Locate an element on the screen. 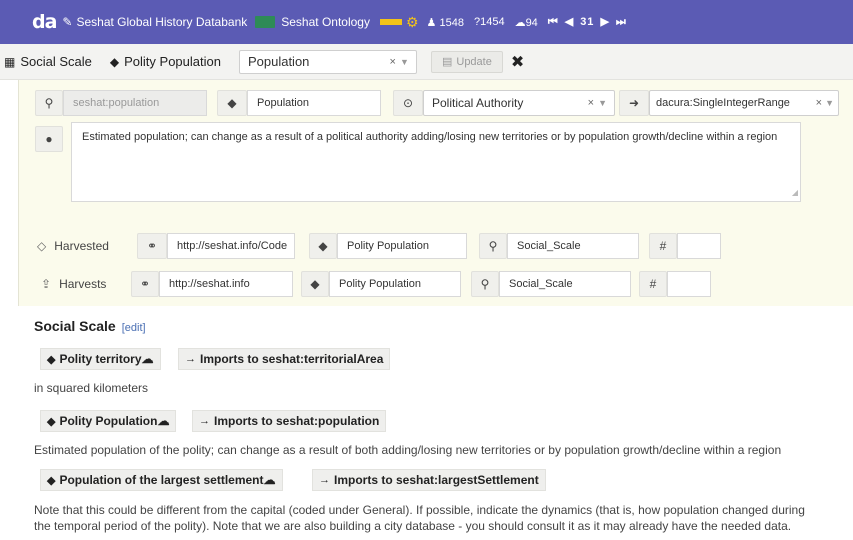 The width and height of the screenshot is (853, 540). ontology-link: Seshat Ontology is located at coordinates (325, 22).